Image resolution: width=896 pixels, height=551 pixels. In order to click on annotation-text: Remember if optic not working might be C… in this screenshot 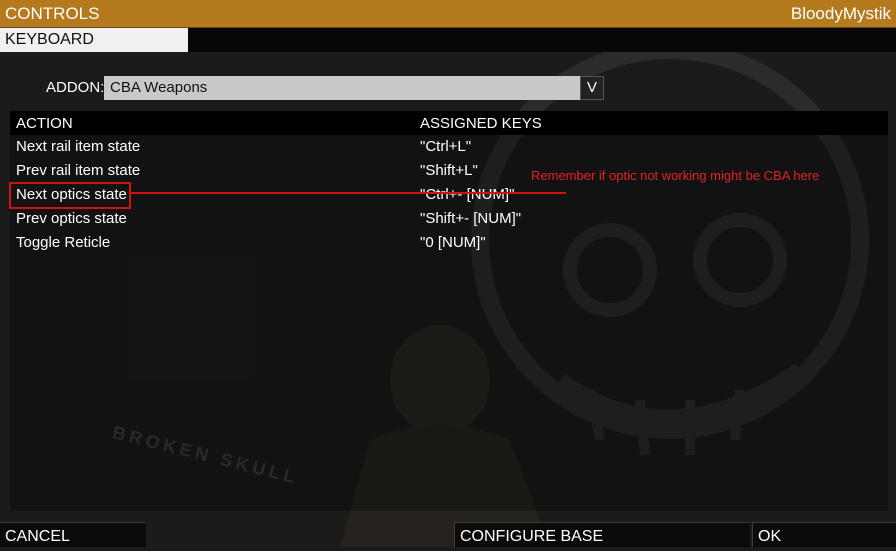, I will do `click(675, 175)`.